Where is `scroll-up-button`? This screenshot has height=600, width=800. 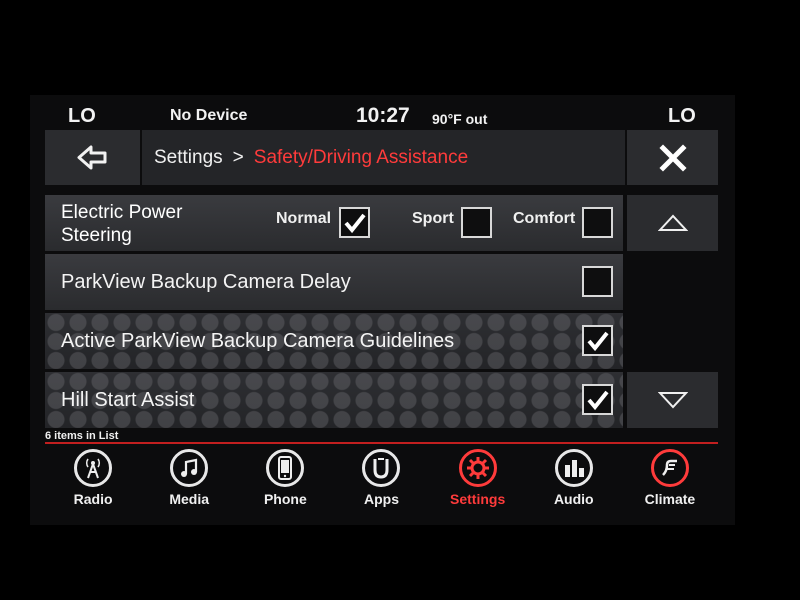 scroll-up-button is located at coordinates (672, 223).